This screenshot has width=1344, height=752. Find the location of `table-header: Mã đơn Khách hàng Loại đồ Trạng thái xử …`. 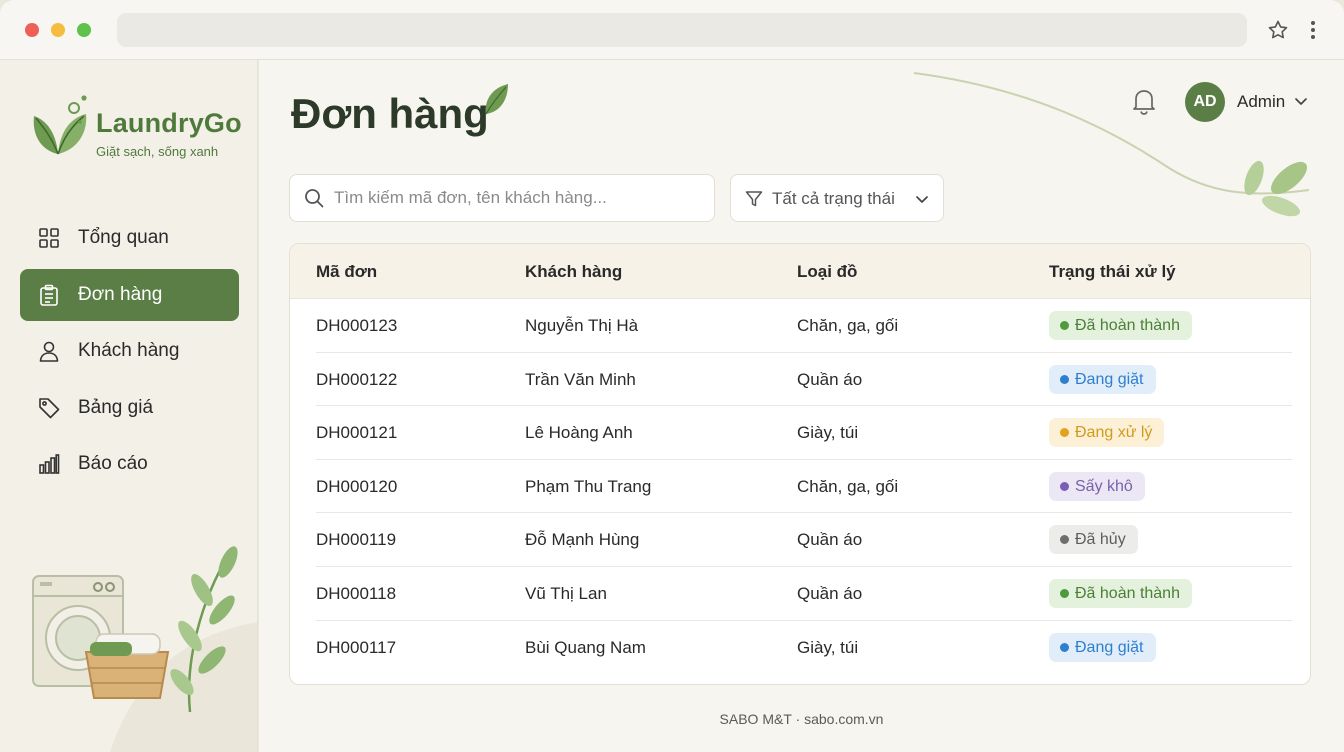

table-header: Mã đơn Khách hàng Loại đồ Trạng thái xử … is located at coordinates (800, 271).